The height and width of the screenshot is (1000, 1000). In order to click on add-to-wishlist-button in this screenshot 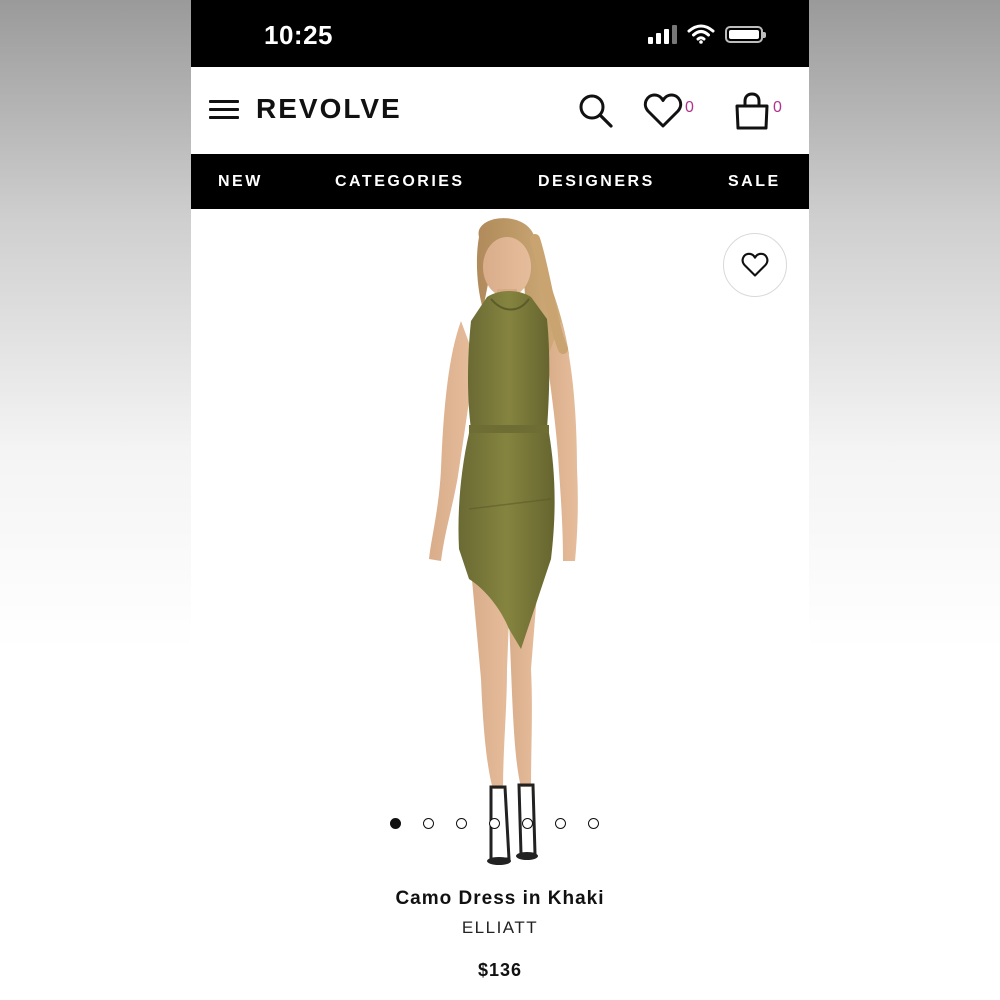, I will do `click(755, 265)`.